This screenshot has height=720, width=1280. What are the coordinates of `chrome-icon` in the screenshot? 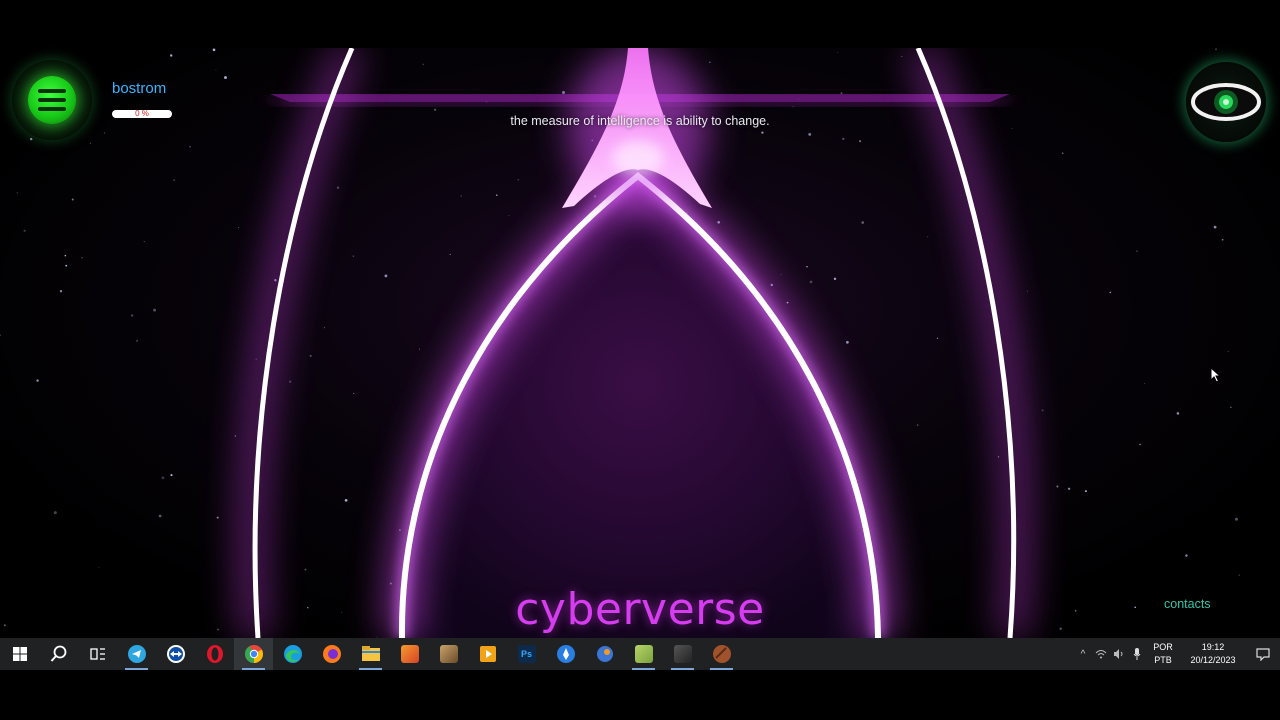 It's located at (253, 654).